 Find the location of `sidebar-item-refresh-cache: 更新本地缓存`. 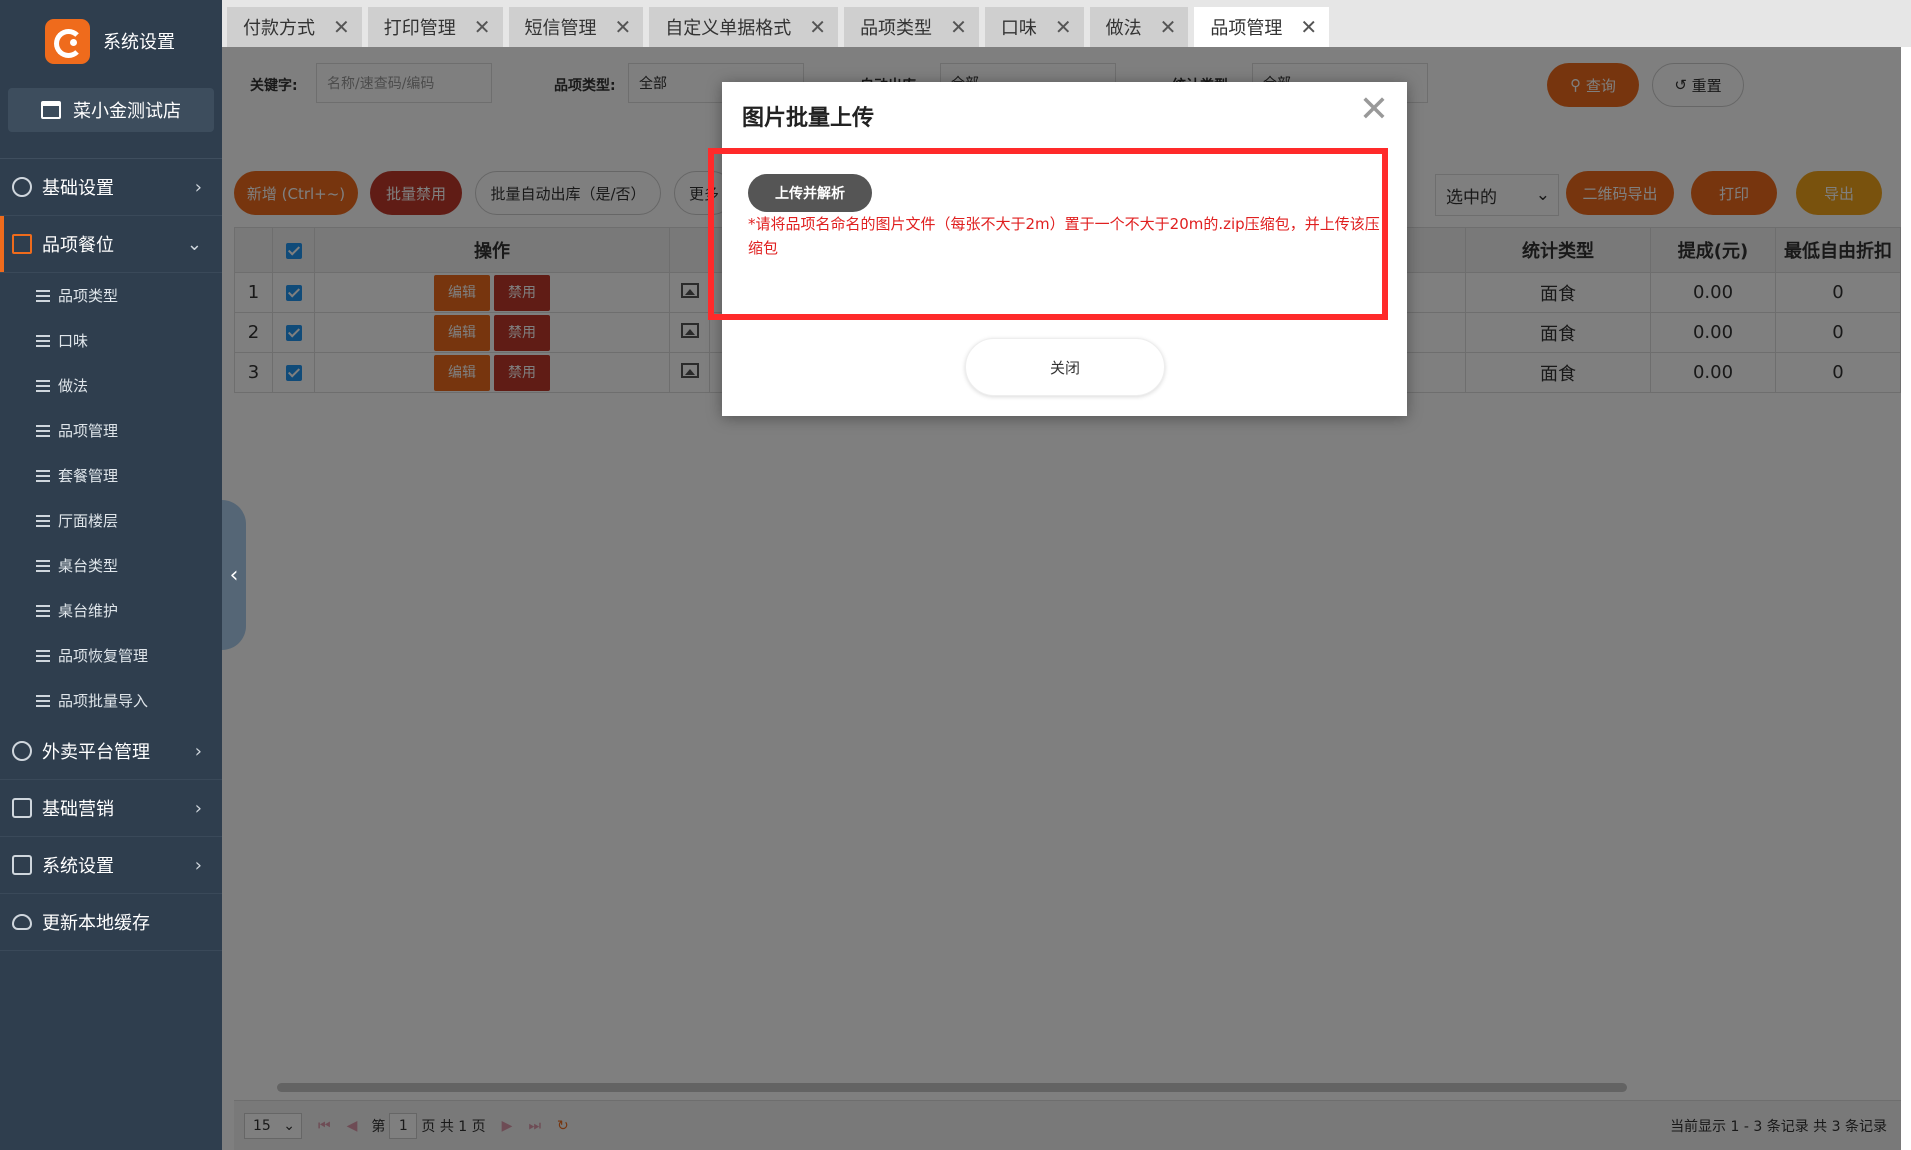

sidebar-item-refresh-cache: 更新本地缓存 is located at coordinates (111, 922).